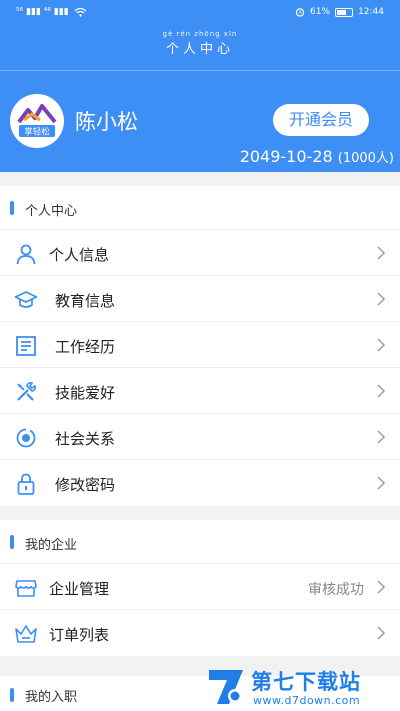 The height and width of the screenshot is (711, 400). I want to click on section-title: 我的入职, so click(51, 697).